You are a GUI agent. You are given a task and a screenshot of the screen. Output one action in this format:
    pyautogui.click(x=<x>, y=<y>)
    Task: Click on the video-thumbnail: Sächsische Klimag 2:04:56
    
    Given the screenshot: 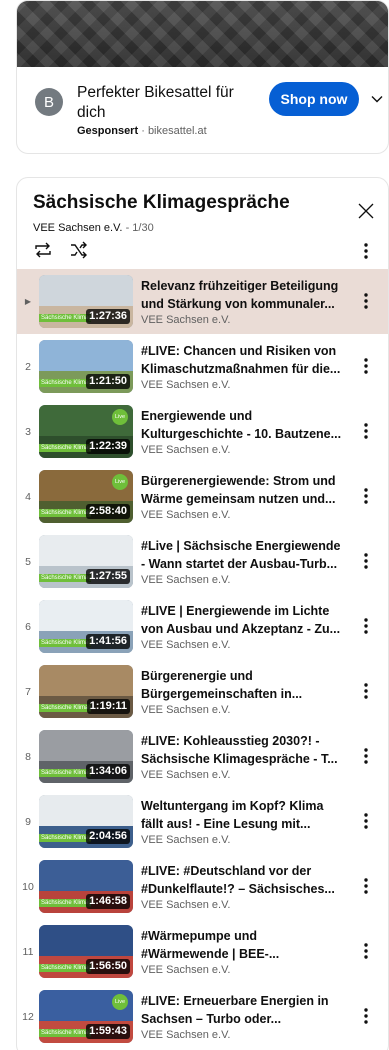 What is the action you would take?
    pyautogui.click(x=86, y=821)
    